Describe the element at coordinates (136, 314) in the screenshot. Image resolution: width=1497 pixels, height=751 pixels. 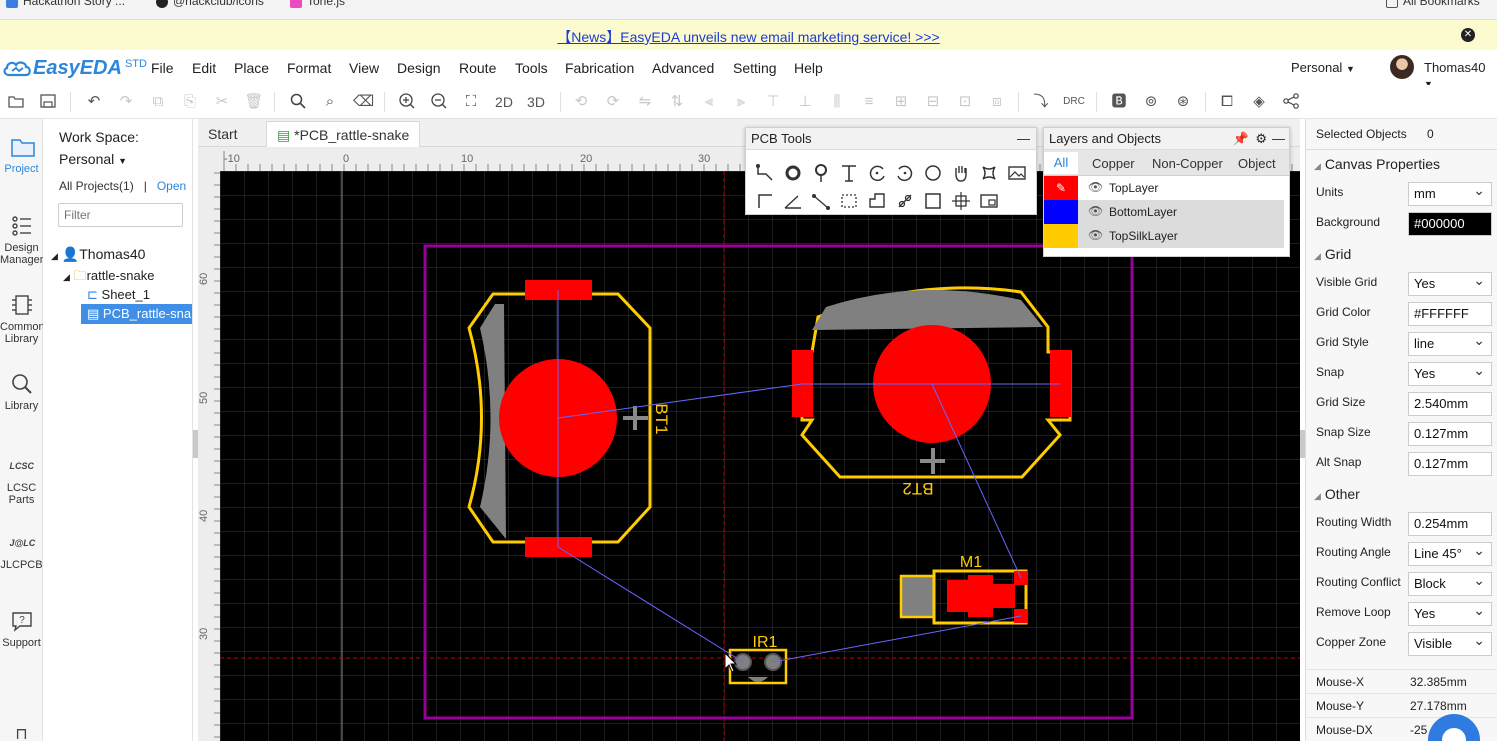
I see `tree-pcb: ▤ PCB_rattle-snake` at that location.